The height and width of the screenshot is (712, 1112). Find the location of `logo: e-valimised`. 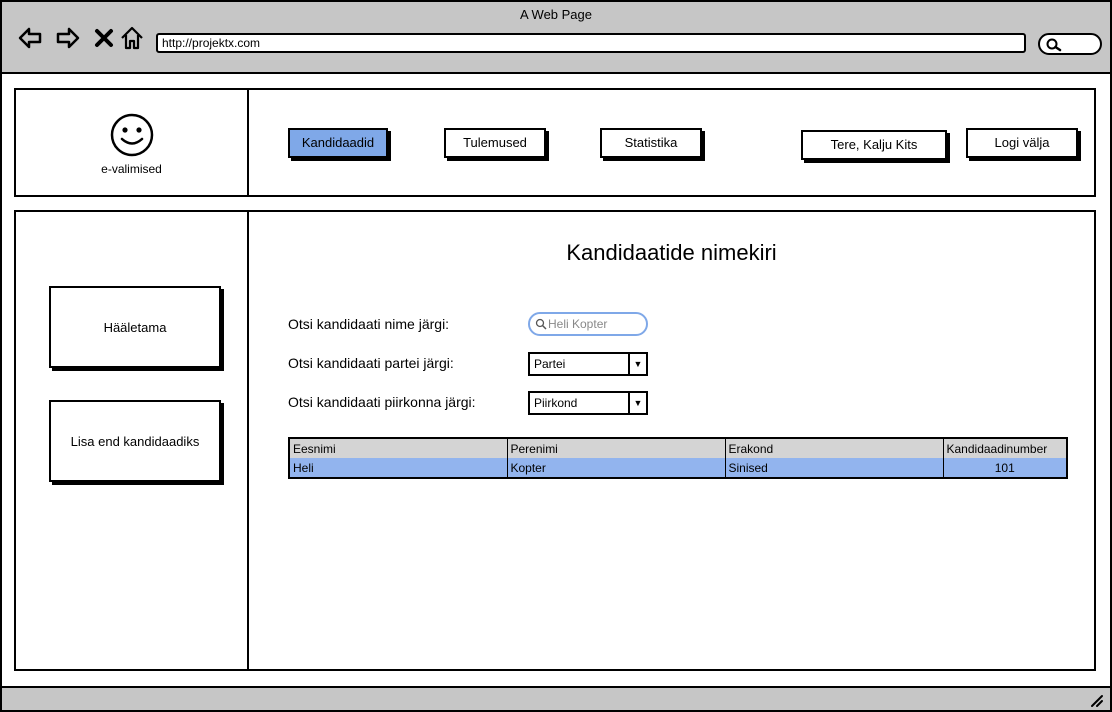

logo: e-valimised is located at coordinates (131, 142).